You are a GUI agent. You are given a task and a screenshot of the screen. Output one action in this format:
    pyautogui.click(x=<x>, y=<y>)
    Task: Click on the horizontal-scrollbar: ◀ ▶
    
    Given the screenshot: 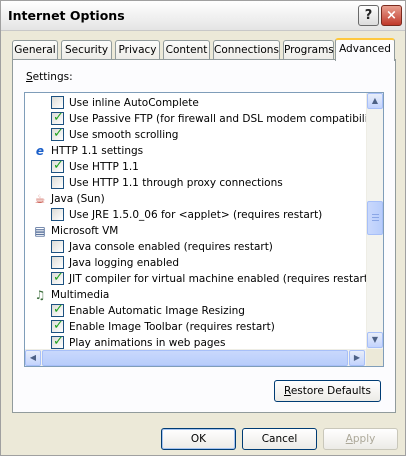 What is the action you would take?
    pyautogui.click(x=195, y=357)
    